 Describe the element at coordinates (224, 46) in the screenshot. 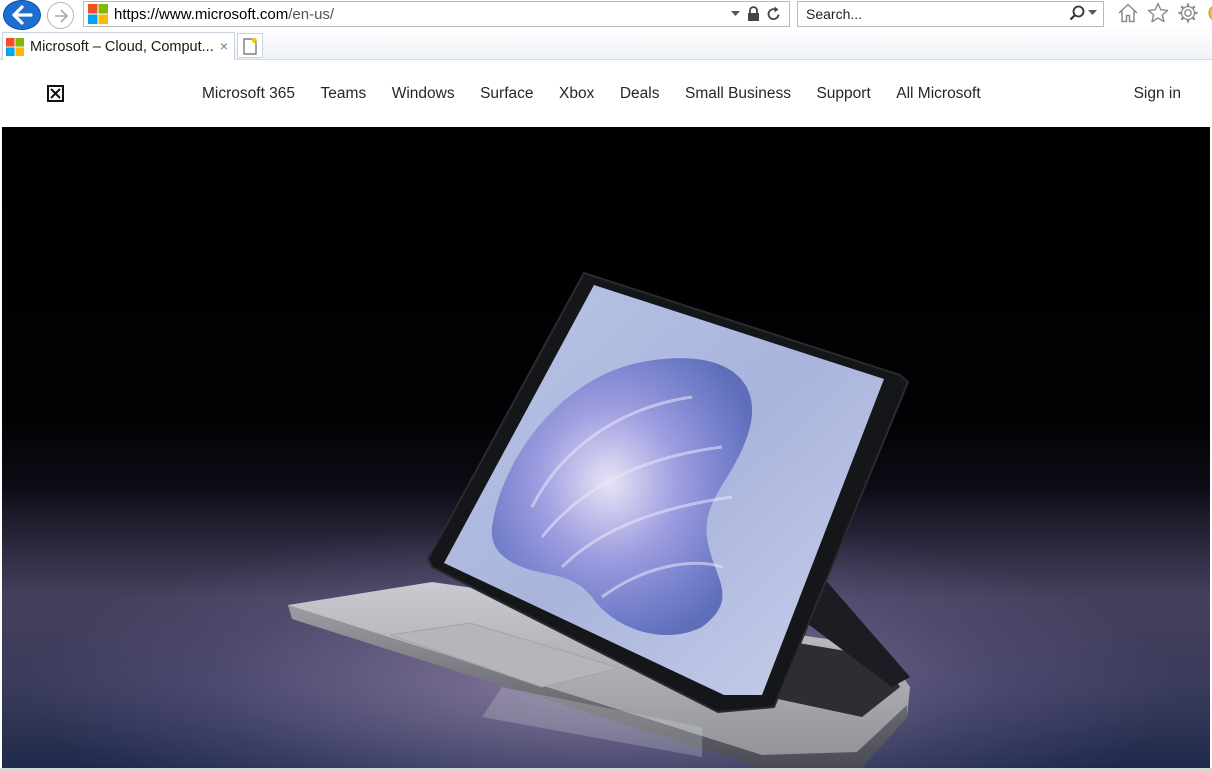

I see `close-icon: ×` at that location.